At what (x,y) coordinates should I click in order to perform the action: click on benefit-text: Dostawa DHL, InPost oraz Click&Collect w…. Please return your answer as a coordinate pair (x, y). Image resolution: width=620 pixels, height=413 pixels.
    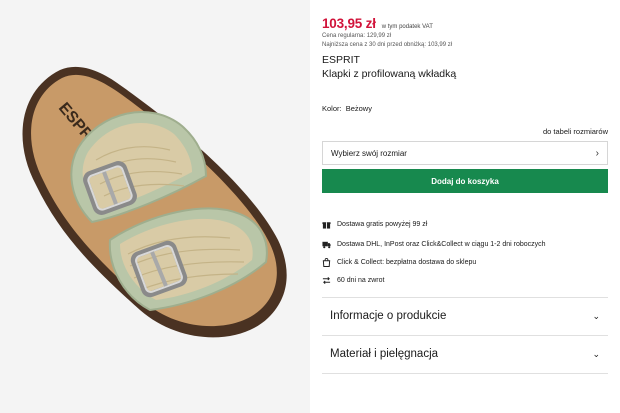
    Looking at the image, I should click on (441, 244).